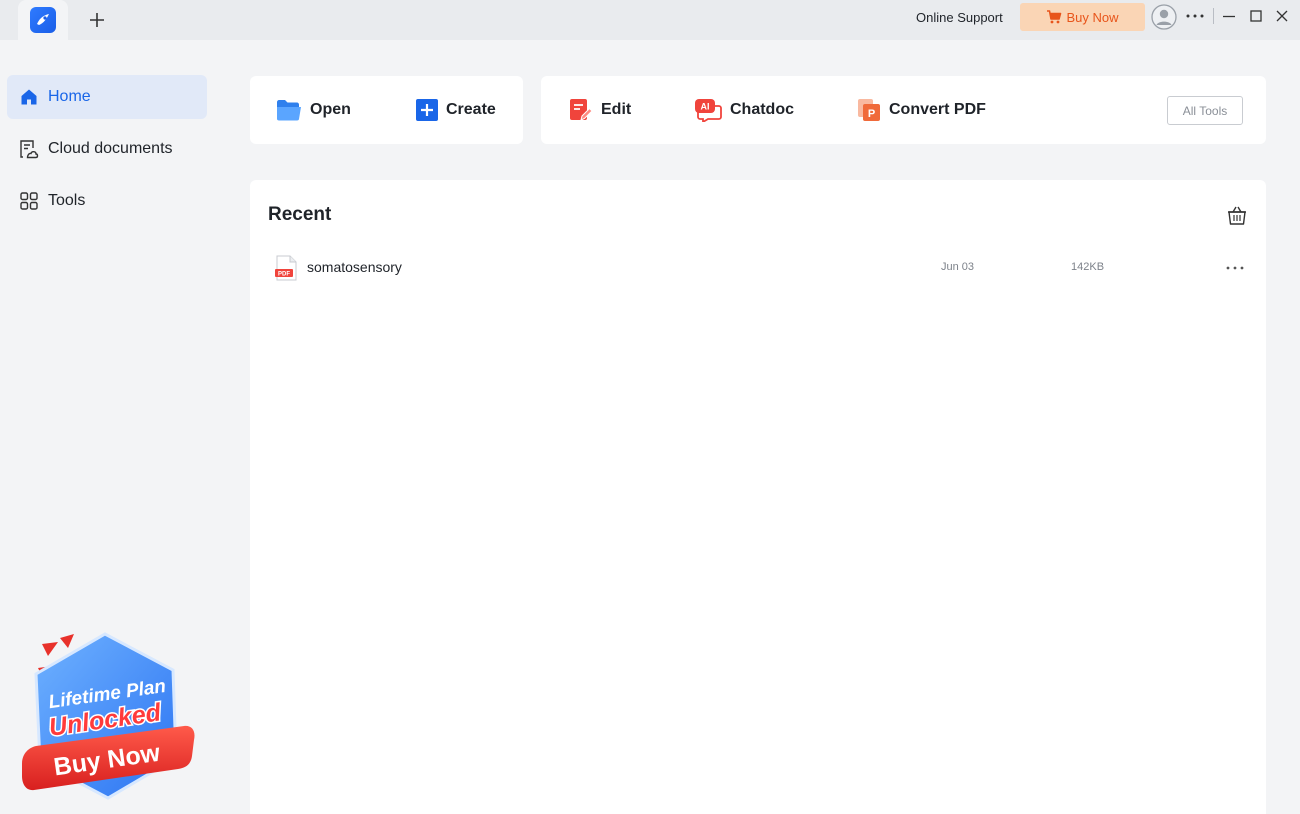 The image size is (1300, 814). I want to click on title-bar: Online Support Buy Now, so click(650, 20).